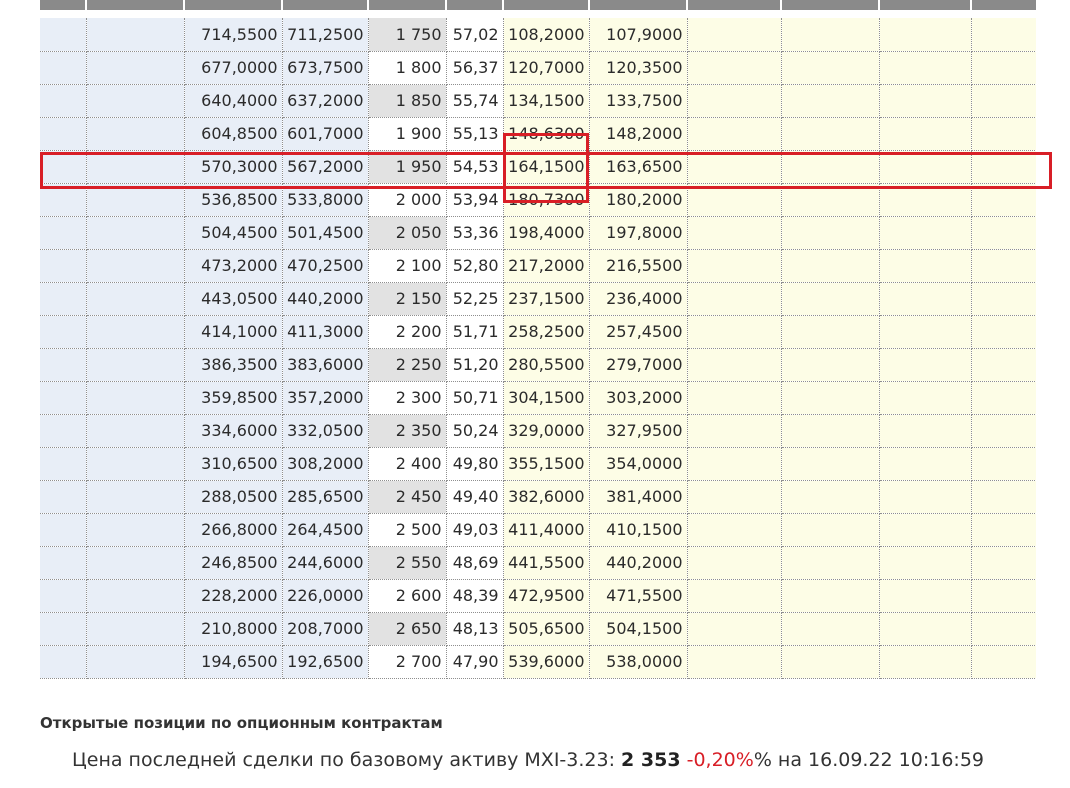 Image resolution: width=1070 pixels, height=788 pixels. Describe the element at coordinates (233, 266) in the screenshot. I see `call-bid-cell: 473,2000` at that location.